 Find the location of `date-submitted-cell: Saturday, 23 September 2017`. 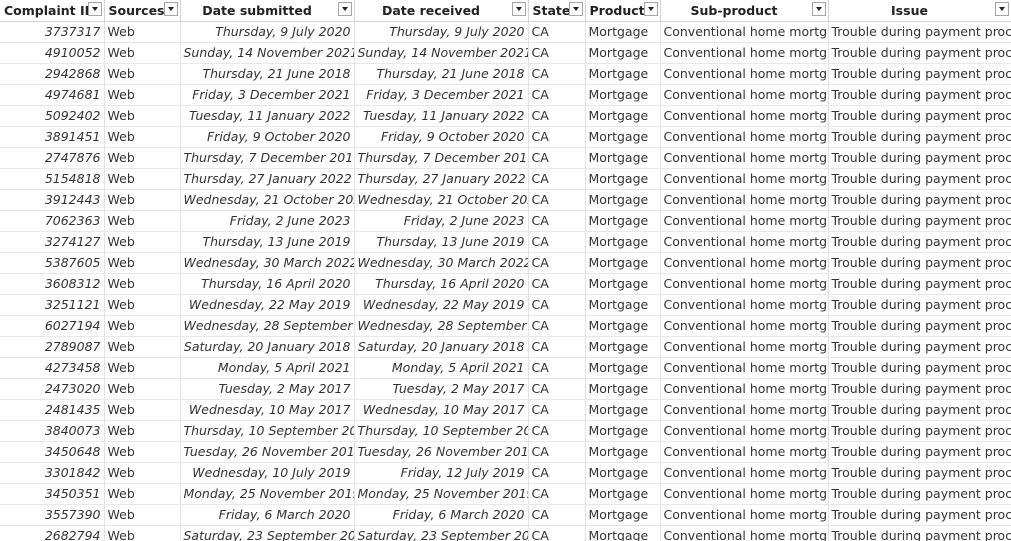

date-submitted-cell: Saturday, 23 September 2017 is located at coordinates (267, 533).